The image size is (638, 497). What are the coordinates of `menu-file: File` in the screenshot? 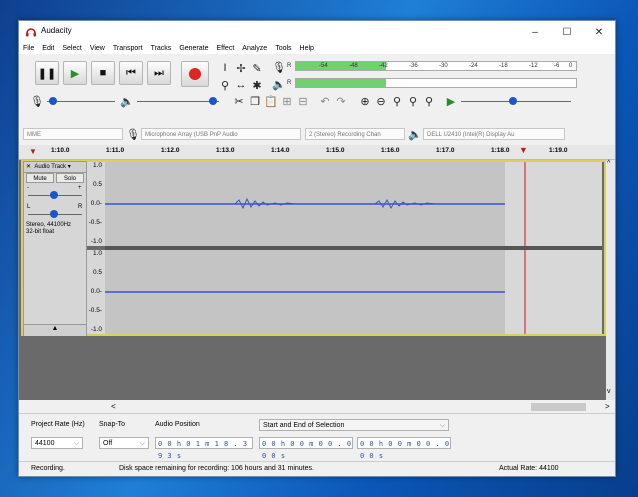 It's located at (28, 48).